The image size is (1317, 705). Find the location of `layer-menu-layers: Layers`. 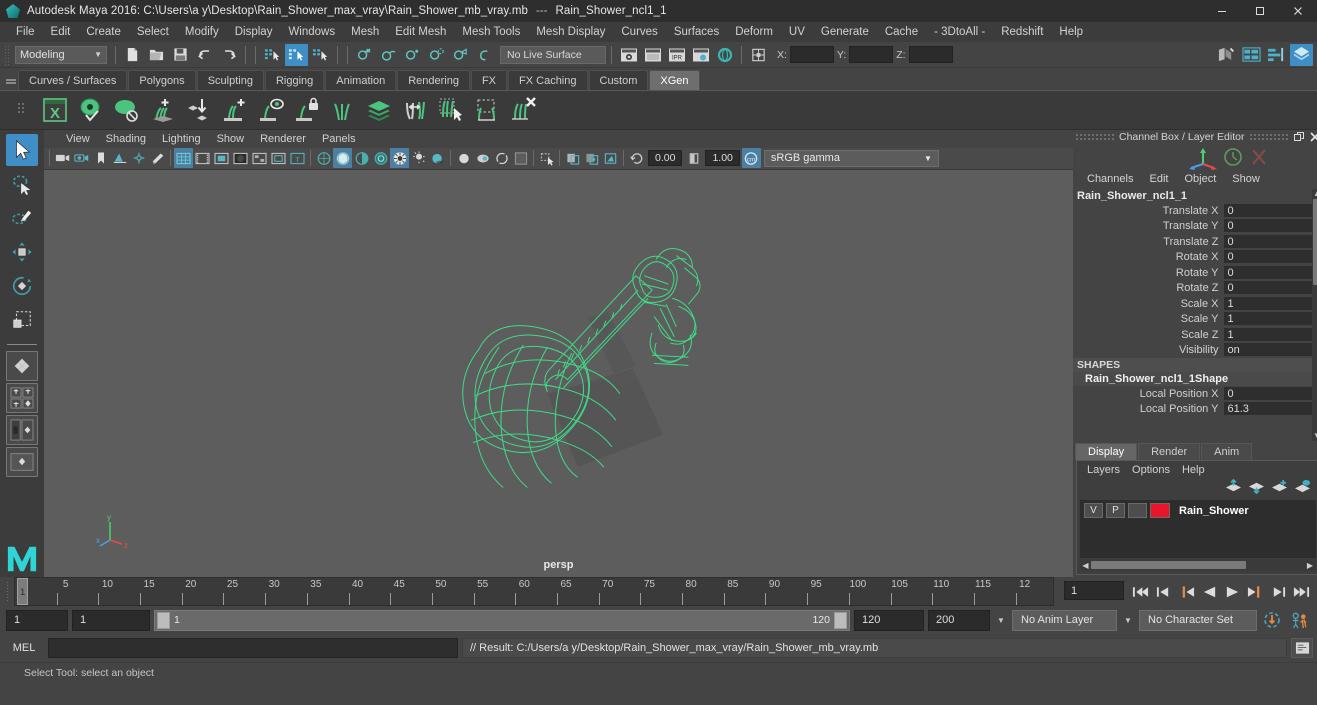

layer-menu-layers: Layers is located at coordinates (1103, 470).